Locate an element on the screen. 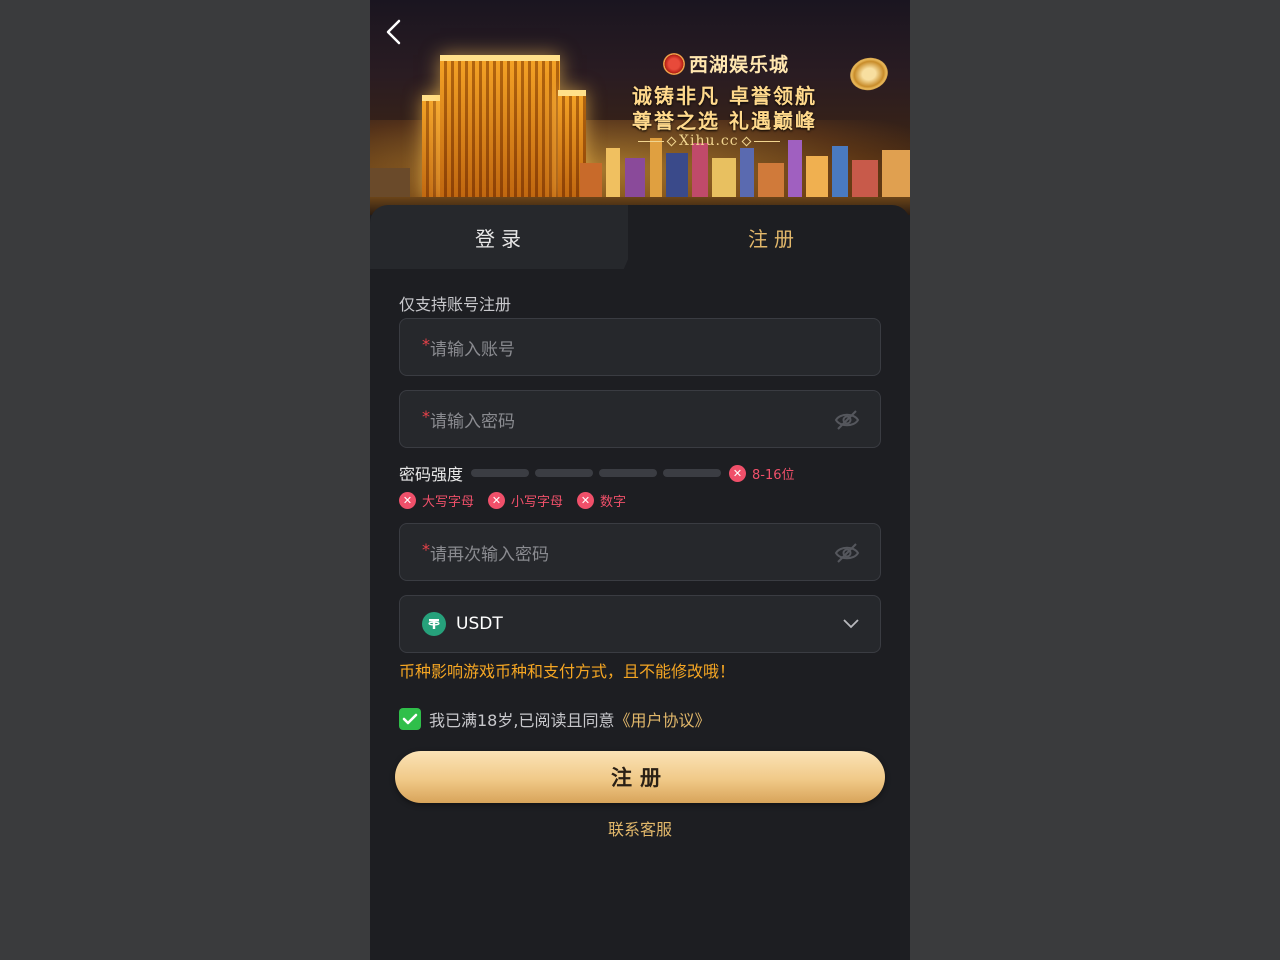 The height and width of the screenshot is (960, 1280). account-input: * 请输入账号 is located at coordinates (640, 347).